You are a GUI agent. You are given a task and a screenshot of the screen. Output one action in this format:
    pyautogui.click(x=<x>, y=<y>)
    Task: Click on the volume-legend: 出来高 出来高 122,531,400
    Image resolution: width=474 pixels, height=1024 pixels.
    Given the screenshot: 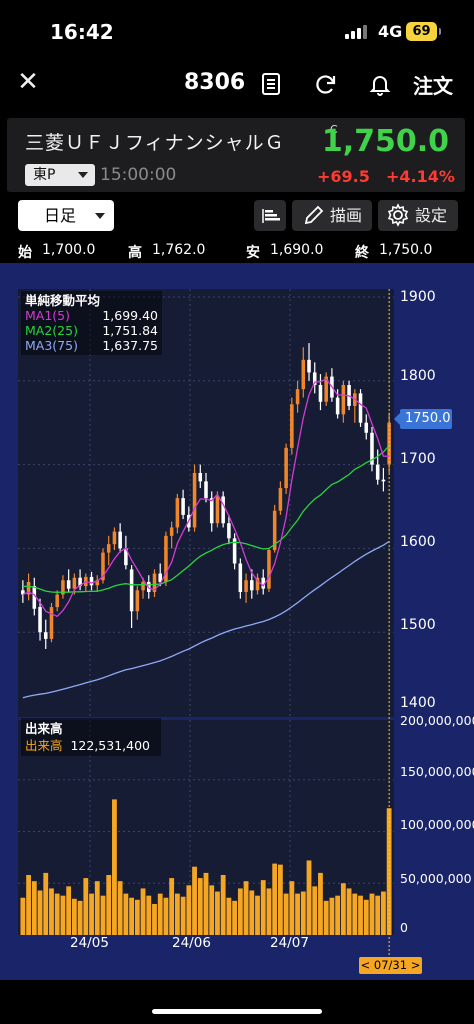 What is the action you would take?
    pyautogui.click(x=91, y=737)
    